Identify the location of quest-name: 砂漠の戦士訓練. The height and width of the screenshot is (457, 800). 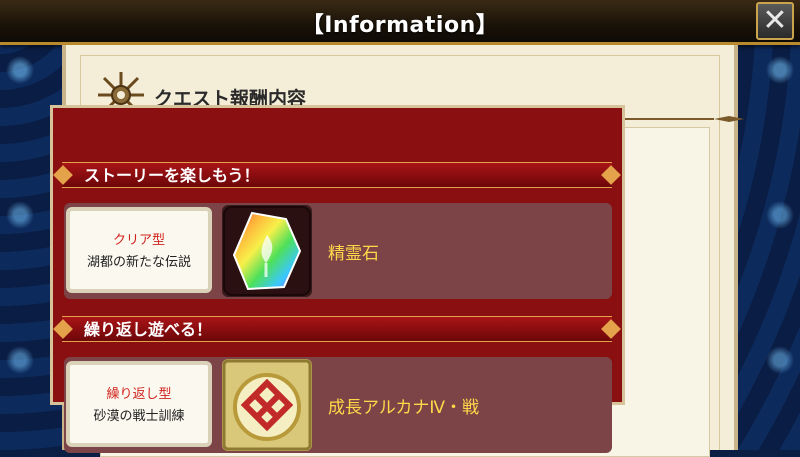
(139, 416).